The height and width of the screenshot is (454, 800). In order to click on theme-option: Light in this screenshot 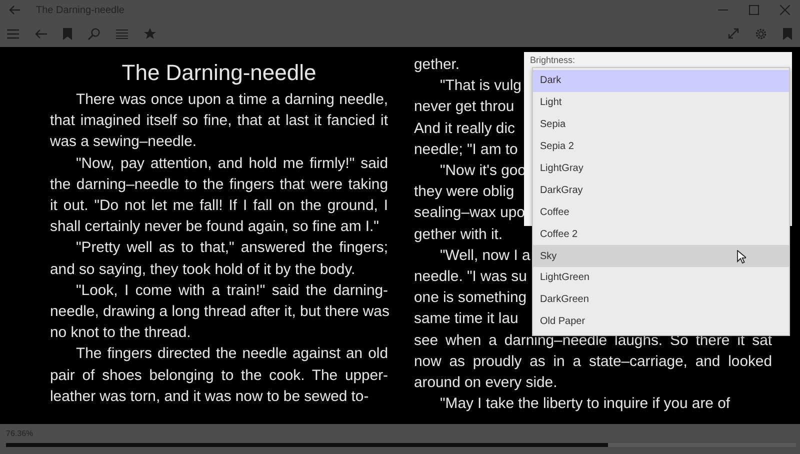, I will do `click(661, 103)`.